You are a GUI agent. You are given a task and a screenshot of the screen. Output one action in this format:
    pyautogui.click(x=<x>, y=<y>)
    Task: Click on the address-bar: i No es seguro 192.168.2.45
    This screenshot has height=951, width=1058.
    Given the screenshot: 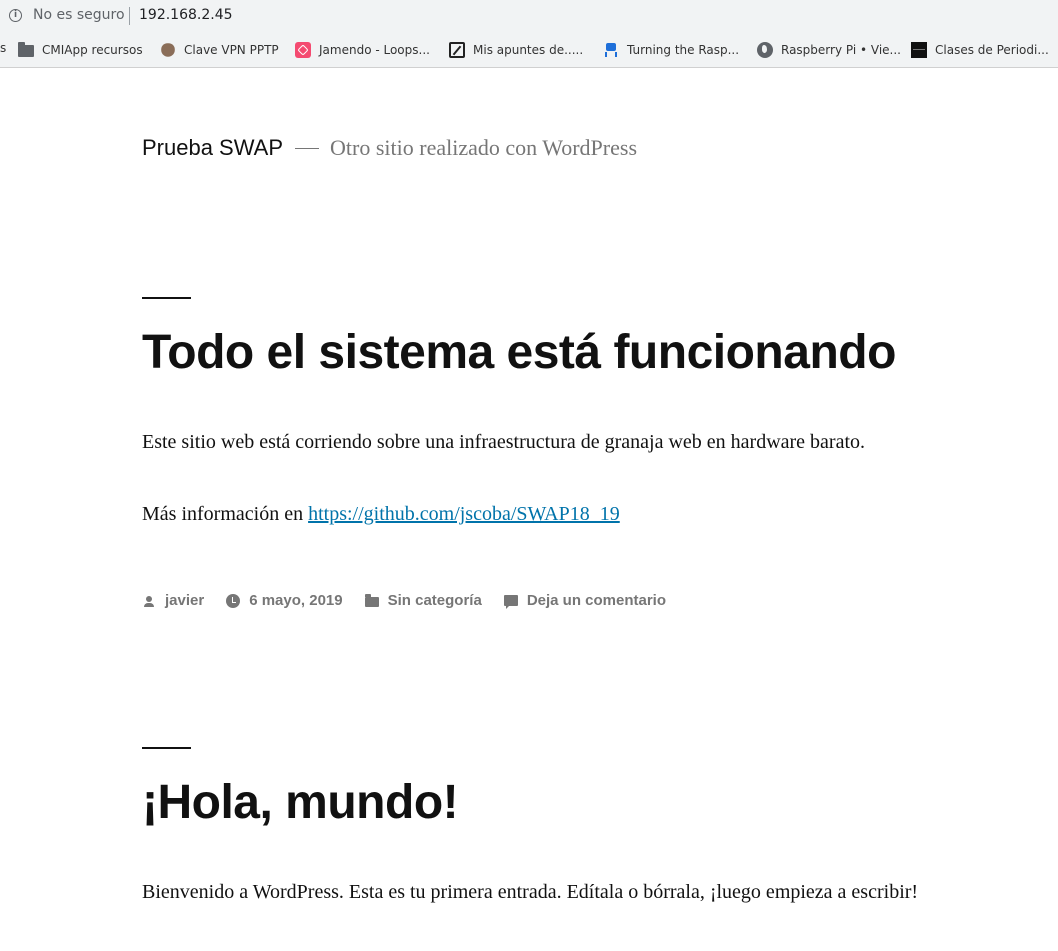 What is the action you would take?
    pyautogui.click(x=529, y=16)
    